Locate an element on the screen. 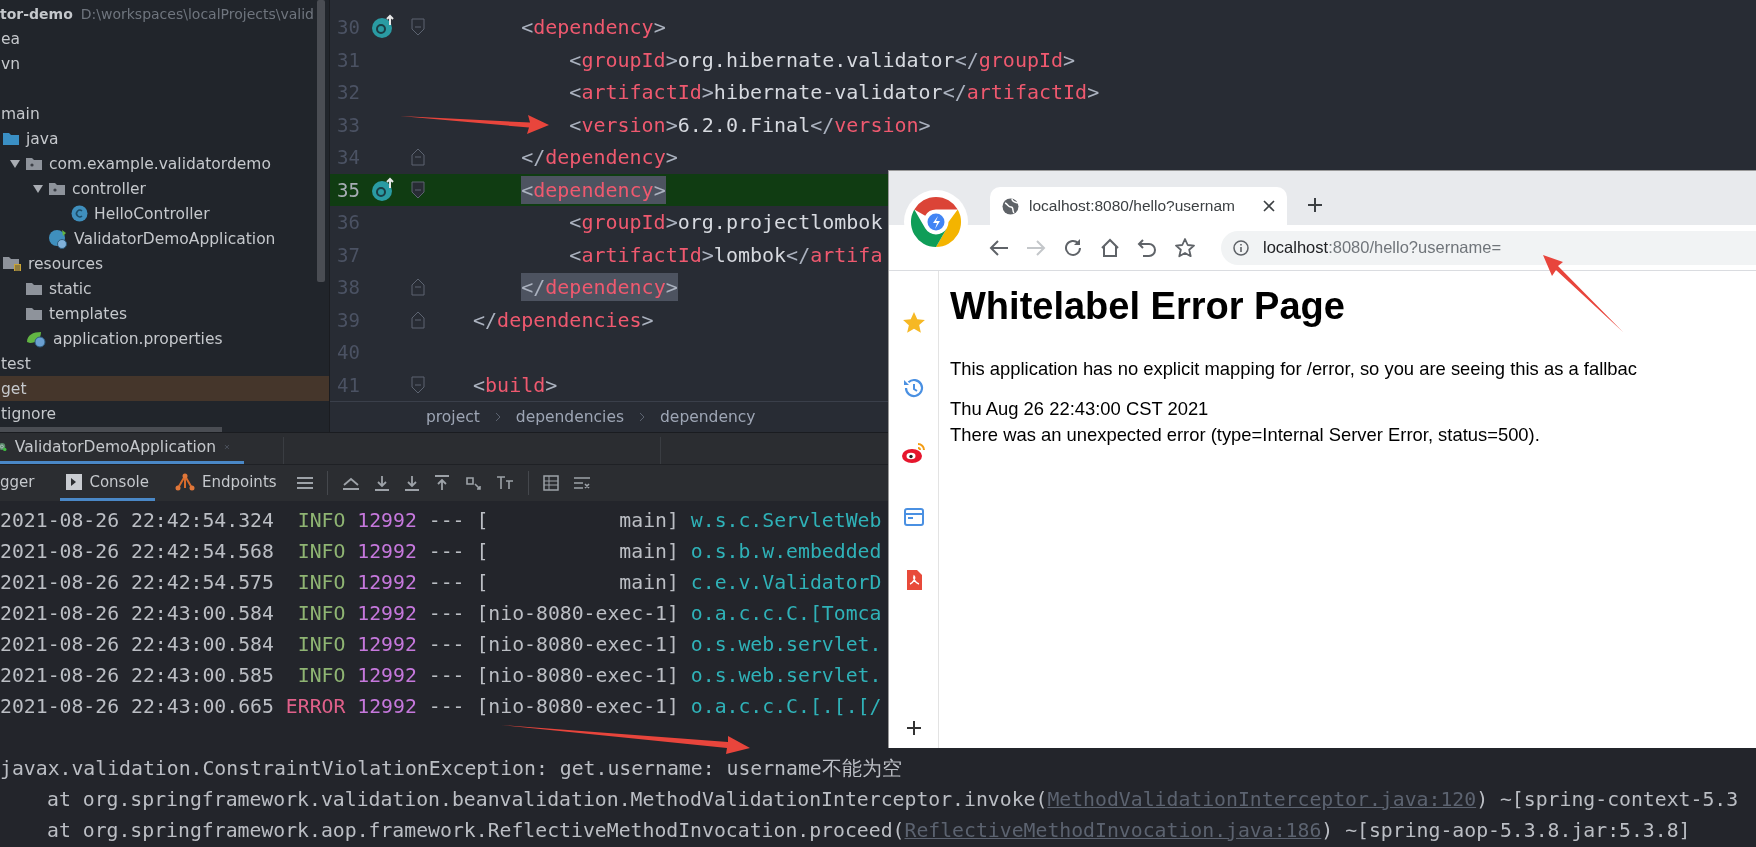  globe-icon is located at coordinates (1010, 206).